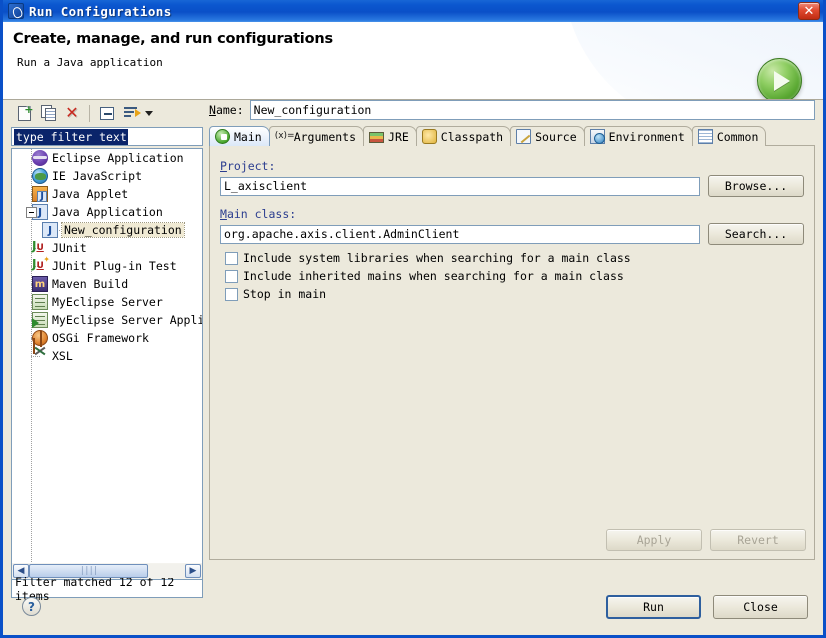 The width and height of the screenshot is (826, 638). I want to click on include-inherited-mains-checkbox, so click(231, 276).